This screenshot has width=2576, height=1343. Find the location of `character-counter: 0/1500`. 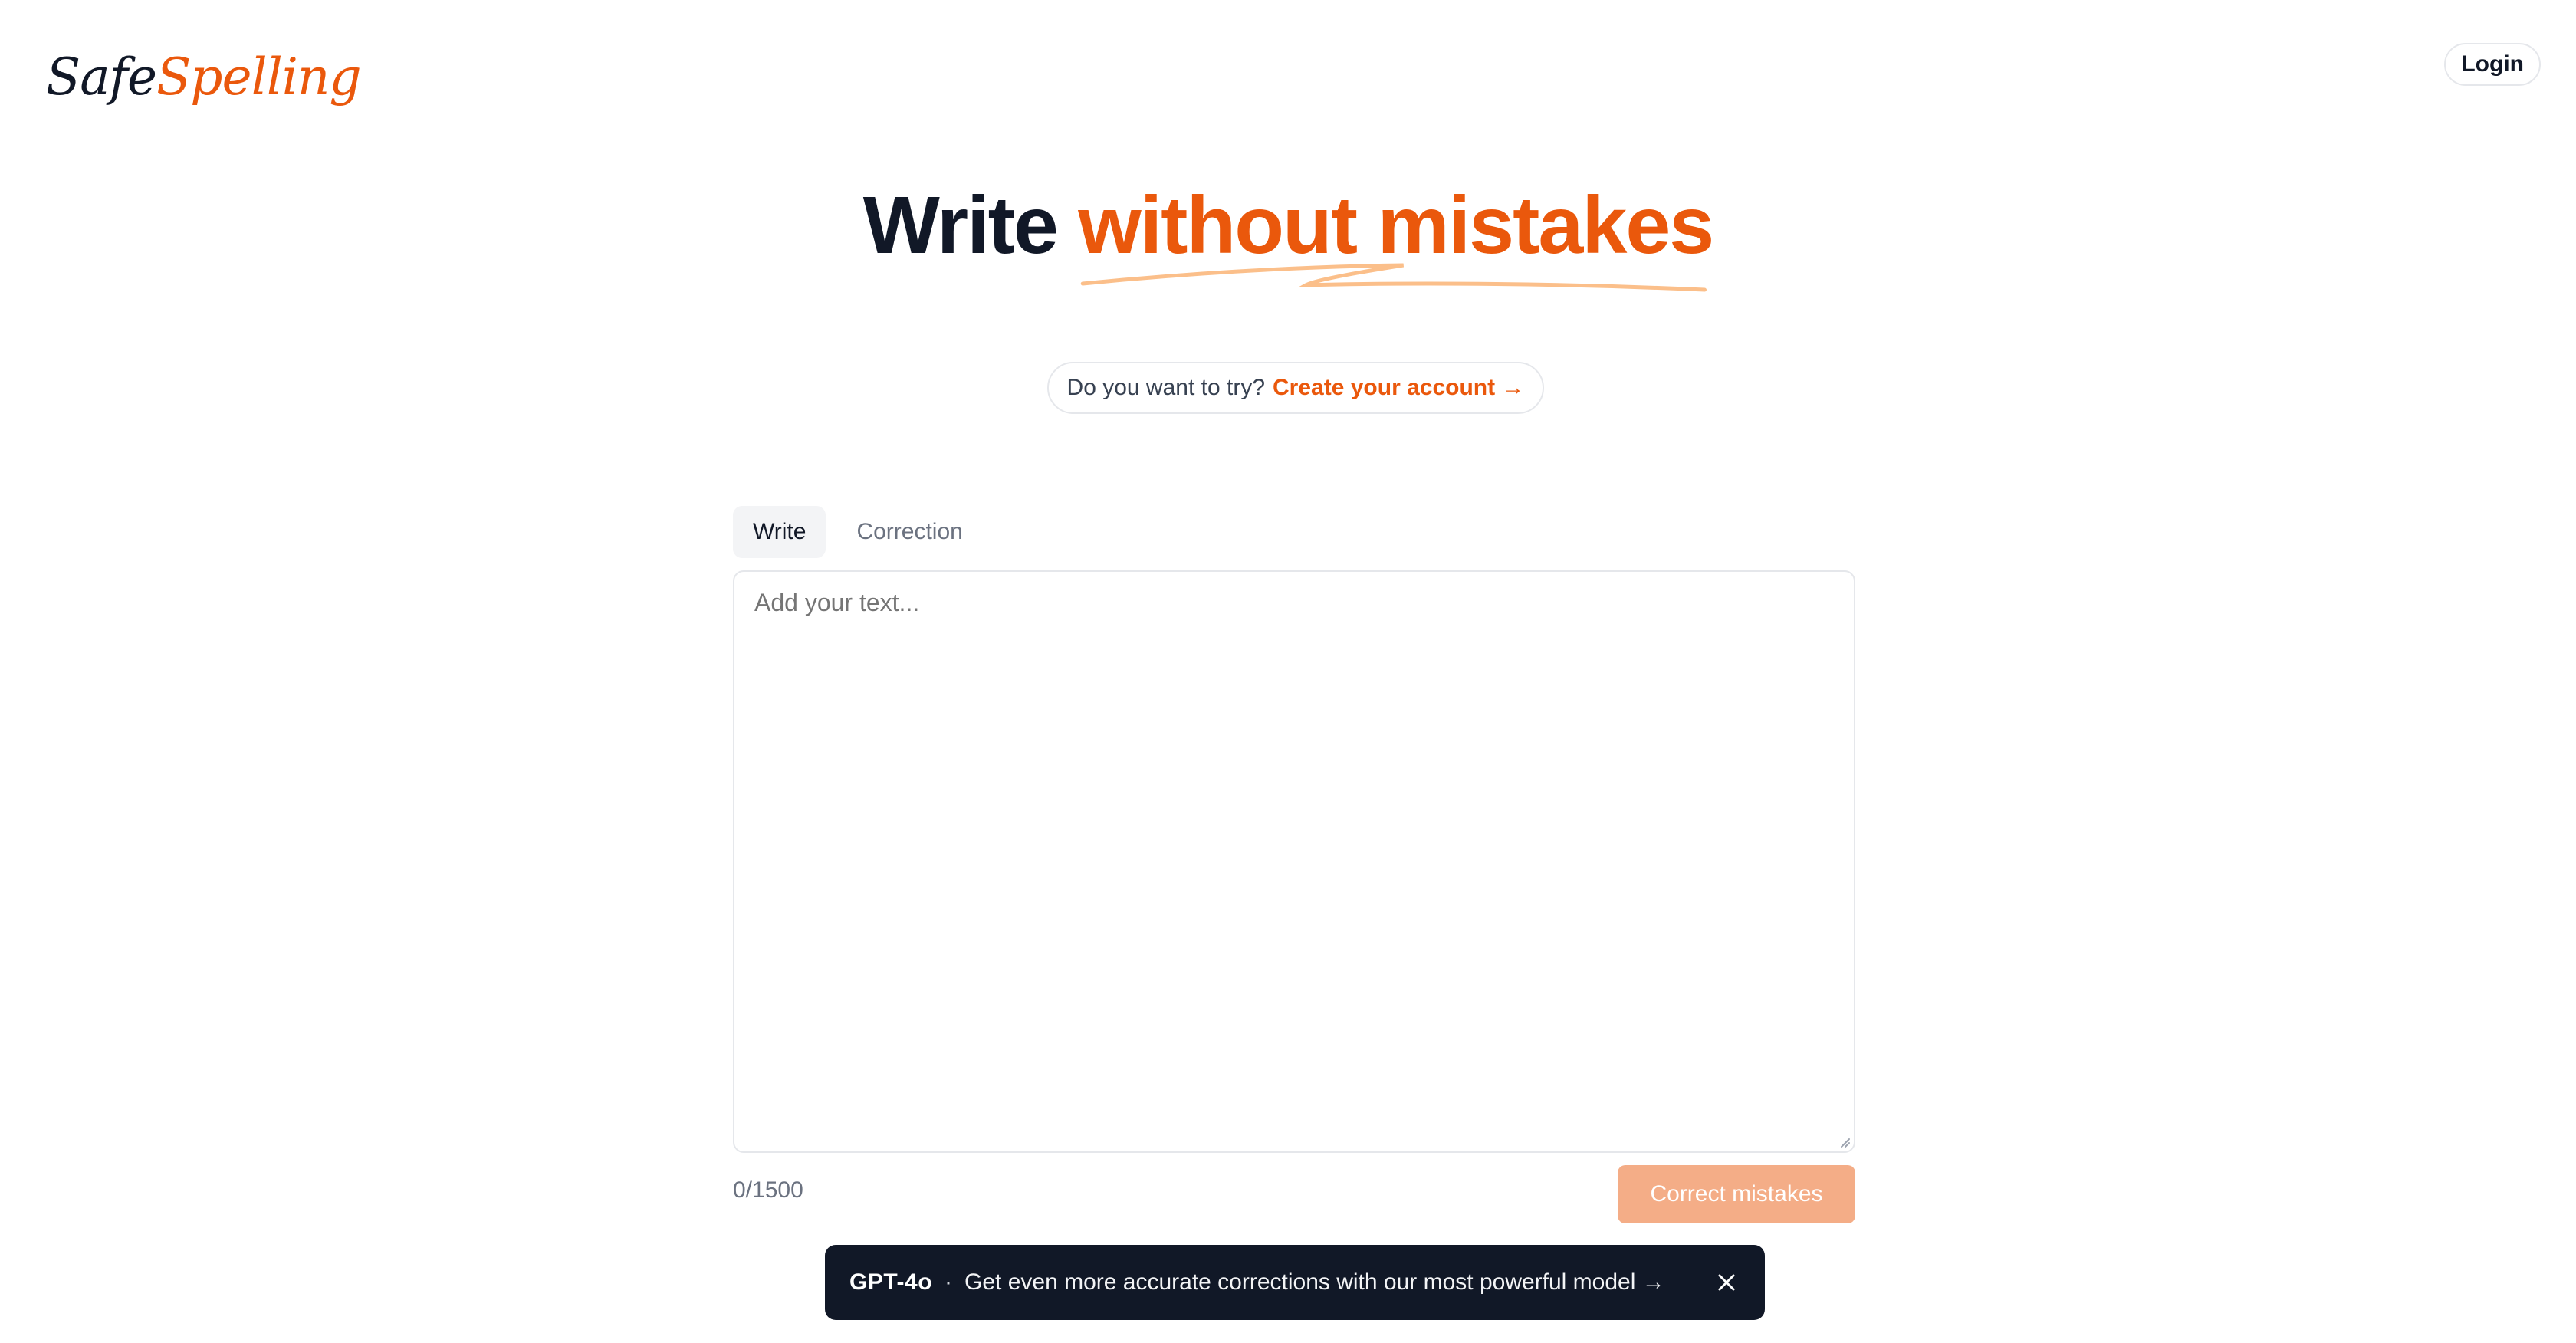

character-counter: 0/1500 is located at coordinates (768, 1190).